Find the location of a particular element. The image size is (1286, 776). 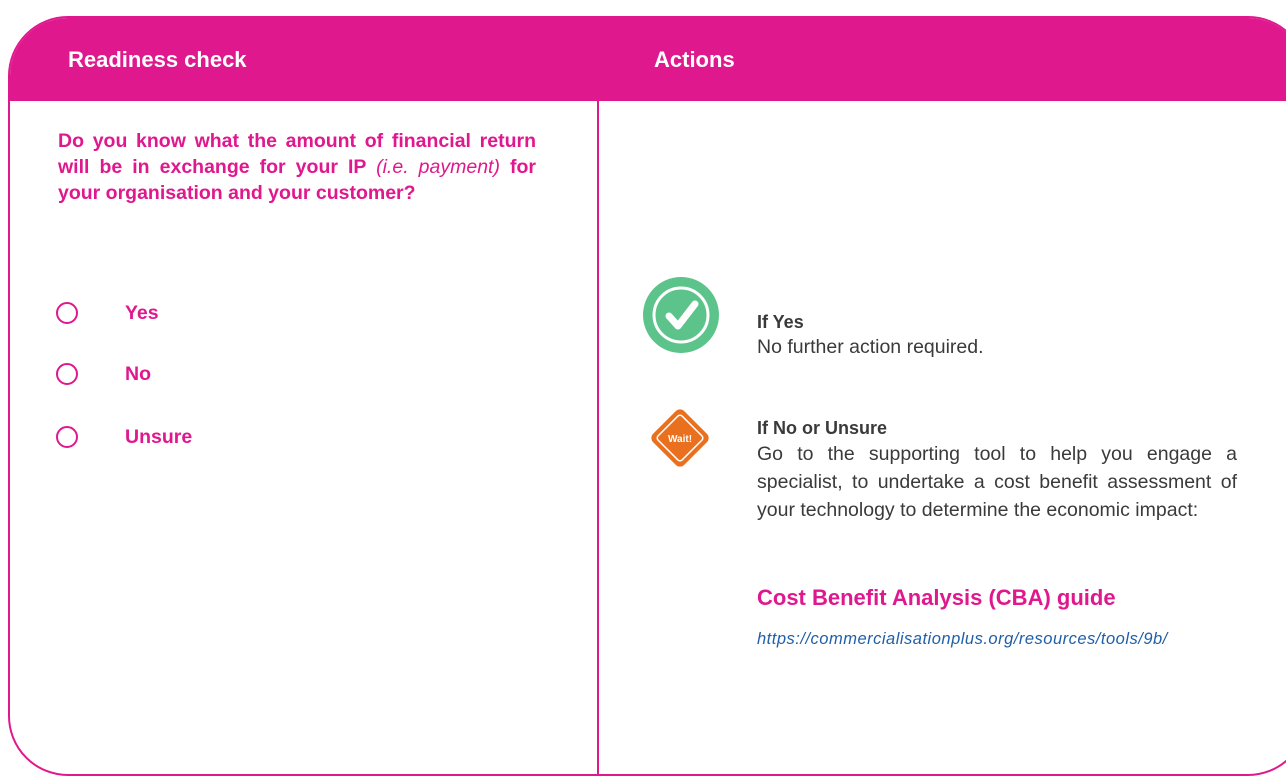

radio-unsure is located at coordinates (67, 437).